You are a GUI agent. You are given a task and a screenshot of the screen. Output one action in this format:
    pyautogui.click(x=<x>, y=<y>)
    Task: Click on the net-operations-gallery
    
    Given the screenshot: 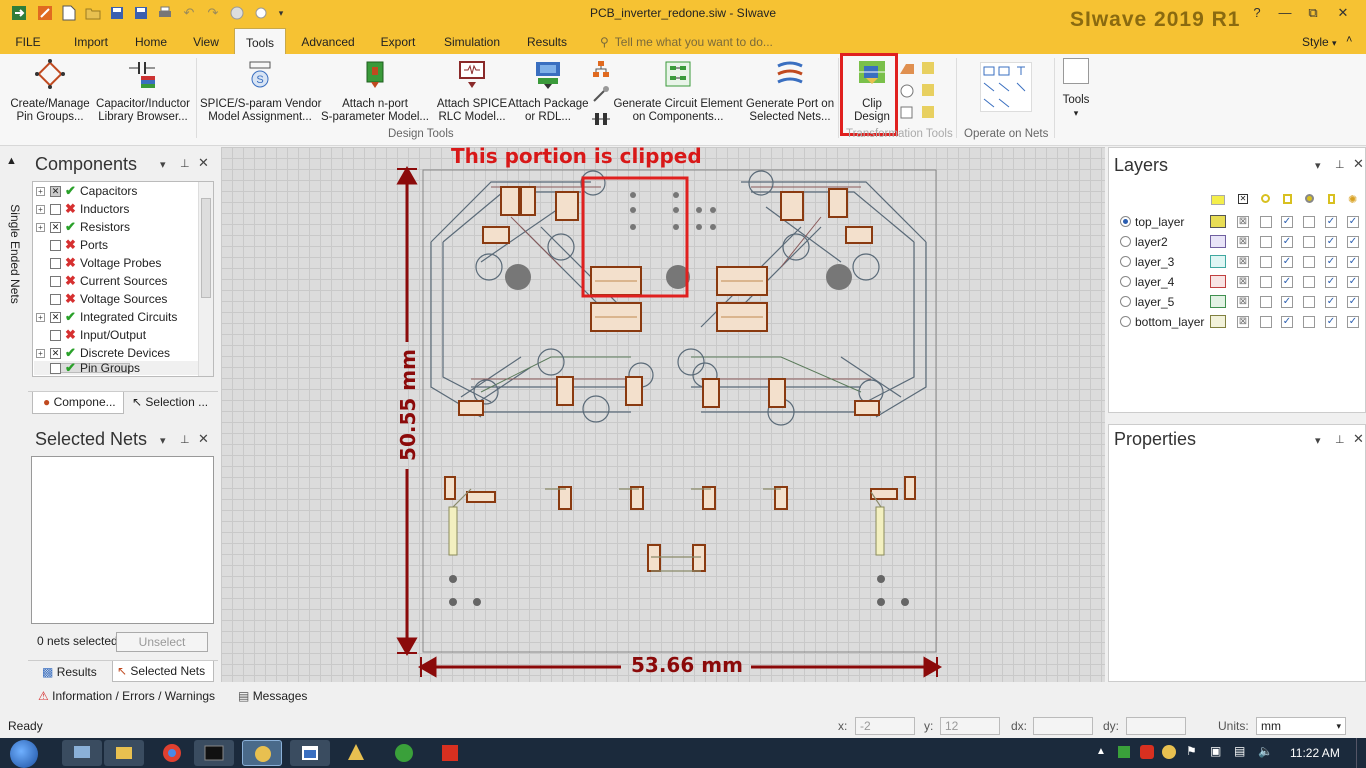 What is the action you would take?
    pyautogui.click(x=1006, y=87)
    